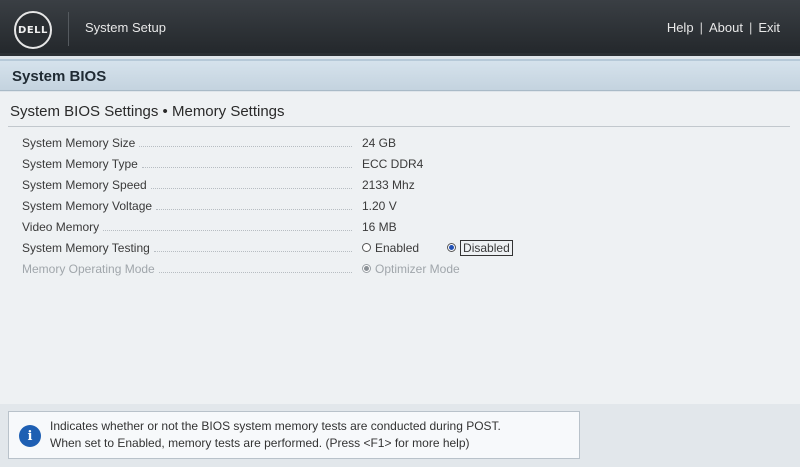 The width and height of the screenshot is (800, 467). Describe the element at coordinates (79, 142) in the screenshot. I see `setting-label: System Memory Size` at that location.